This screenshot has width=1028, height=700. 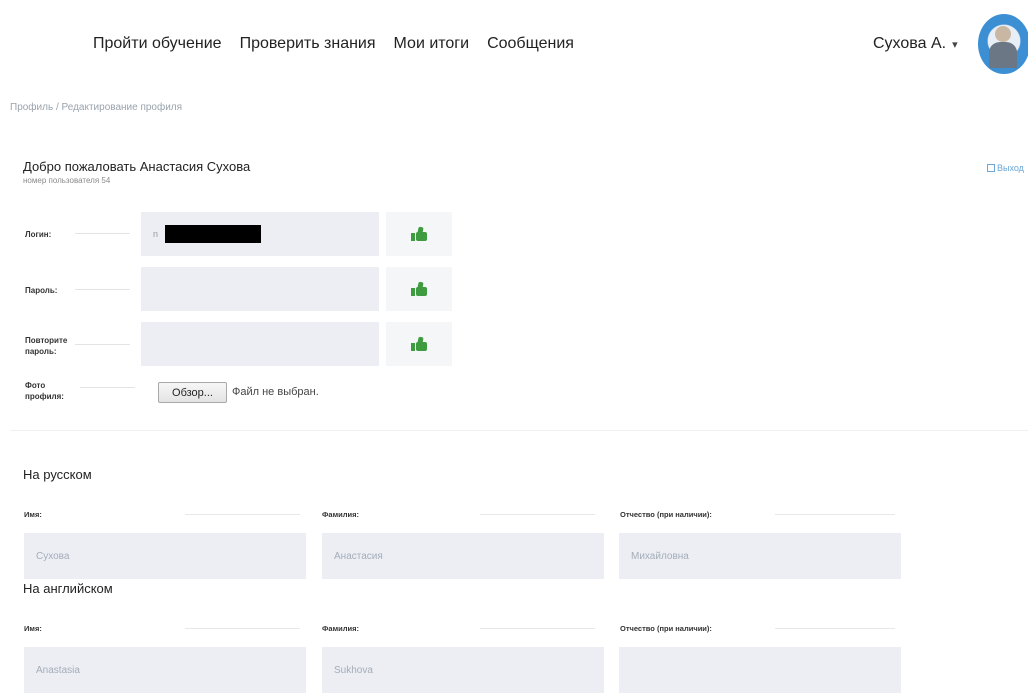 What do you see at coordinates (38, 234) in the screenshot?
I see `login-label: Логин:` at bounding box center [38, 234].